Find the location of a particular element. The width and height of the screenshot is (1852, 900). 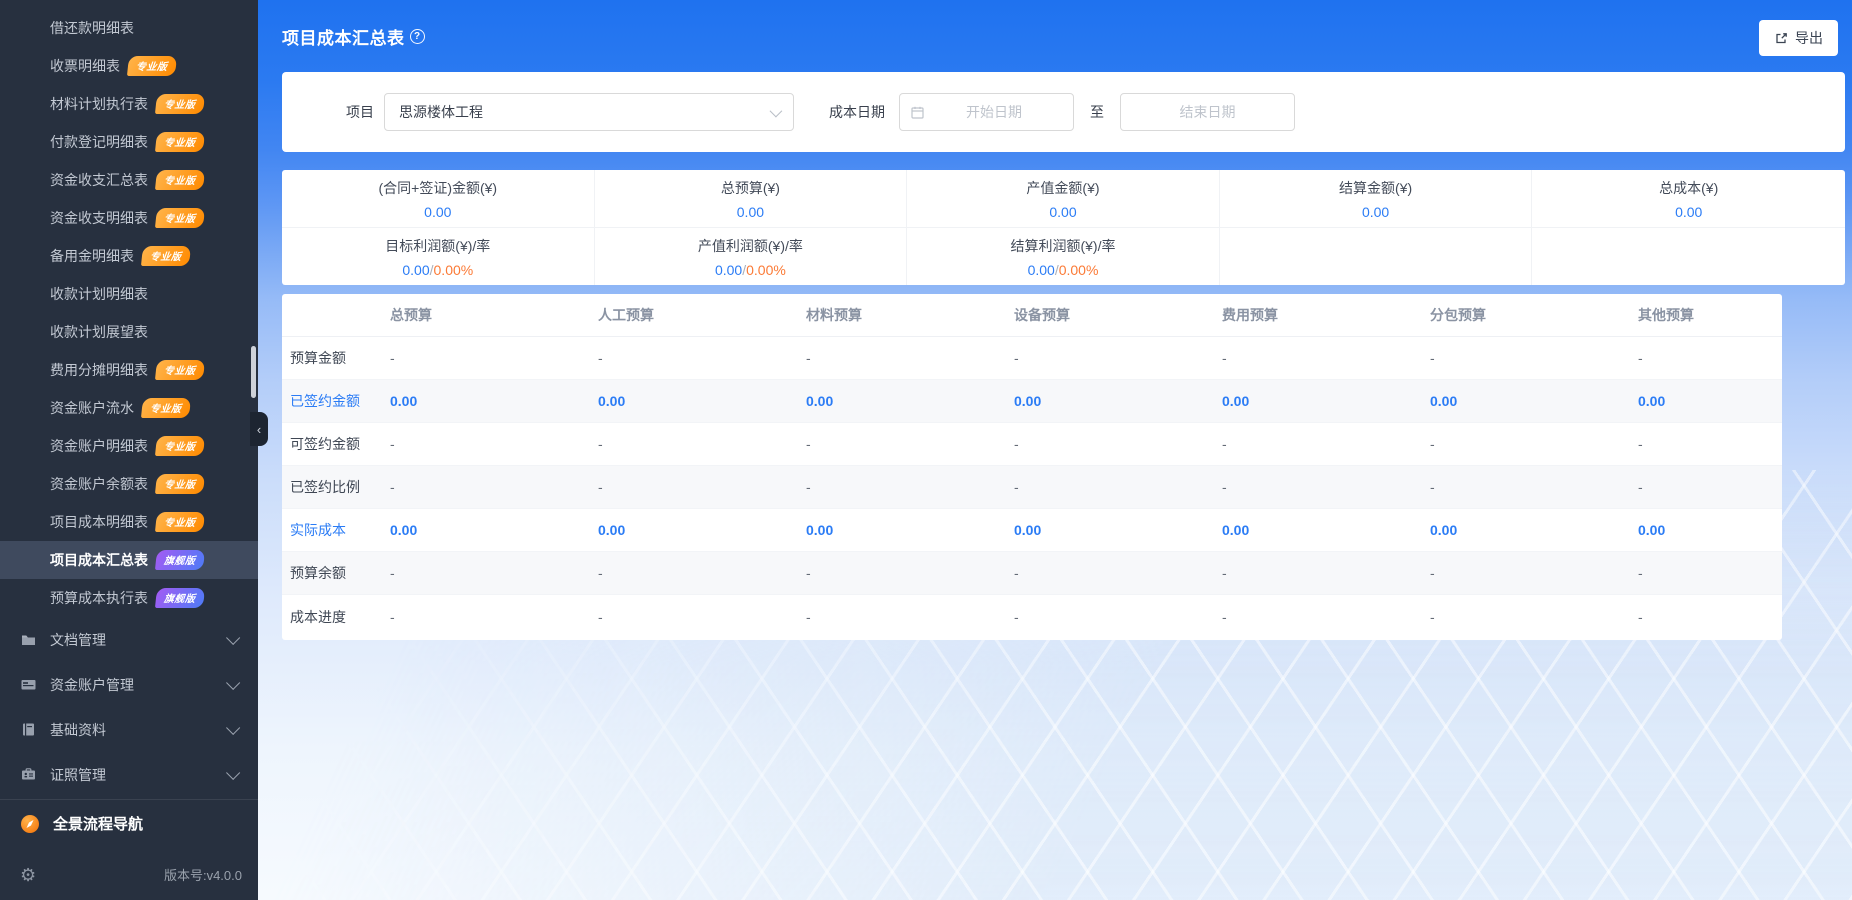

page-title: 项目成本汇总表 is located at coordinates (343, 38).